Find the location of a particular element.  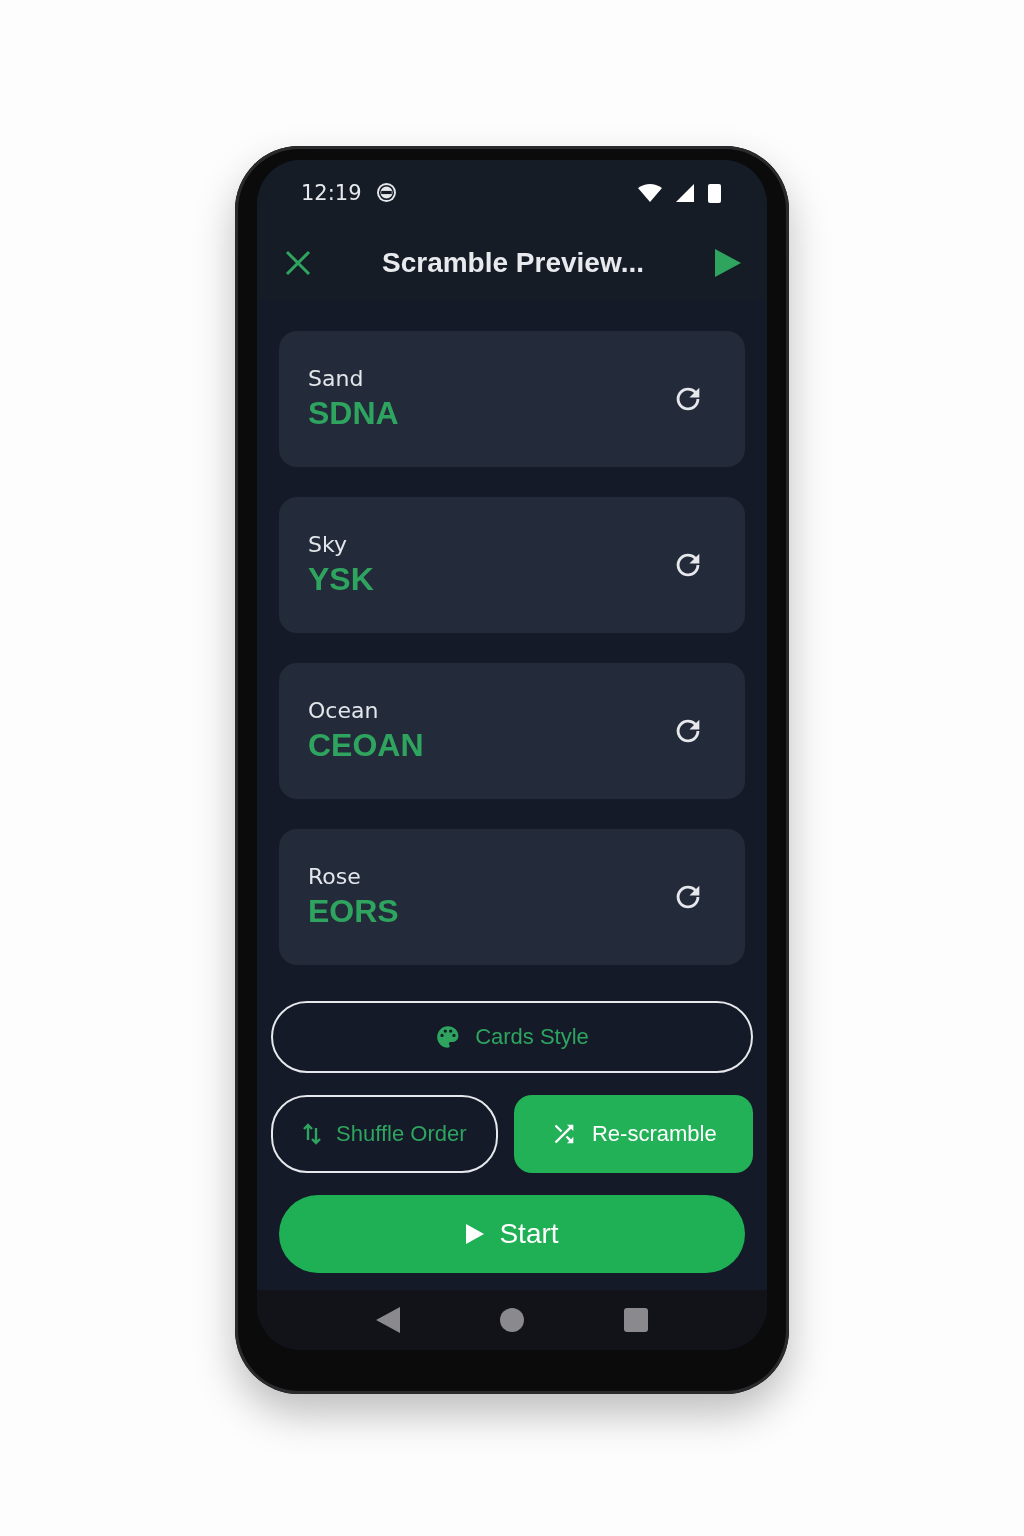

scrambled-word: SDNA is located at coordinates (354, 413).